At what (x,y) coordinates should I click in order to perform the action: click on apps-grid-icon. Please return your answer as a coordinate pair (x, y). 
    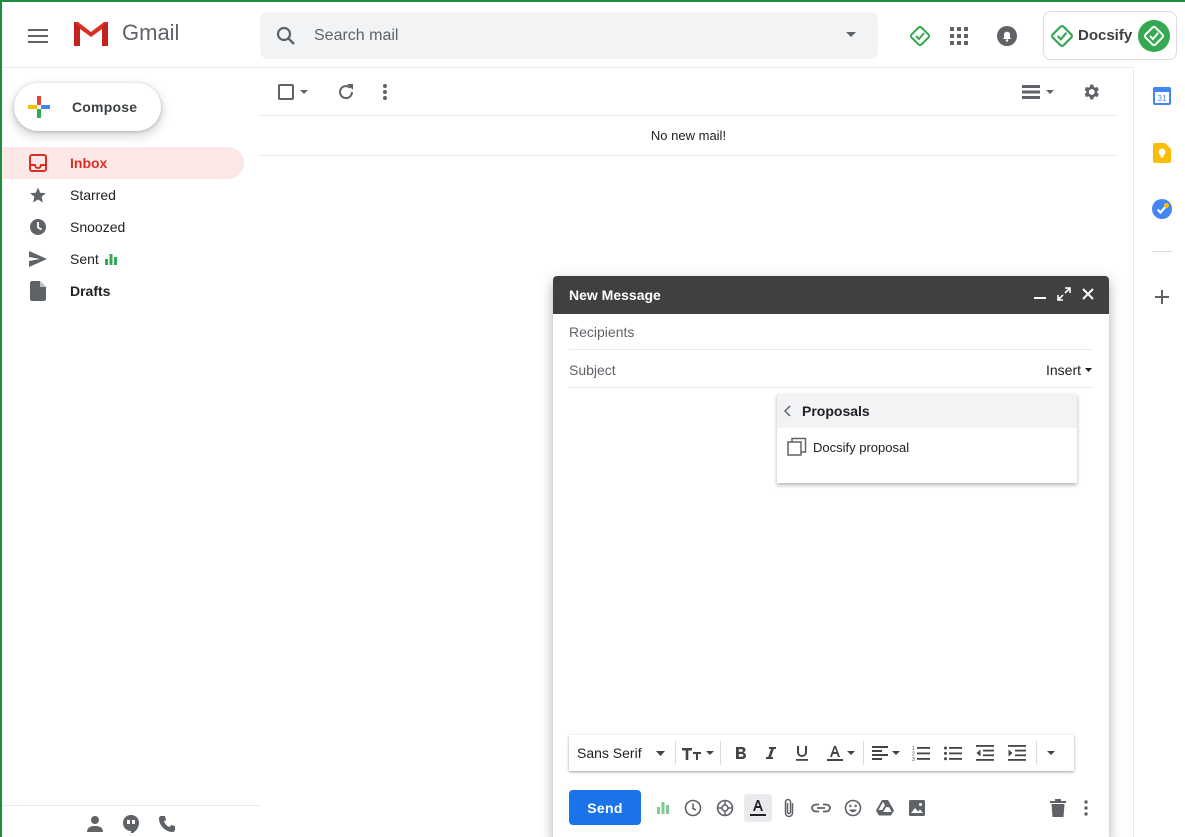
    Looking at the image, I should click on (959, 36).